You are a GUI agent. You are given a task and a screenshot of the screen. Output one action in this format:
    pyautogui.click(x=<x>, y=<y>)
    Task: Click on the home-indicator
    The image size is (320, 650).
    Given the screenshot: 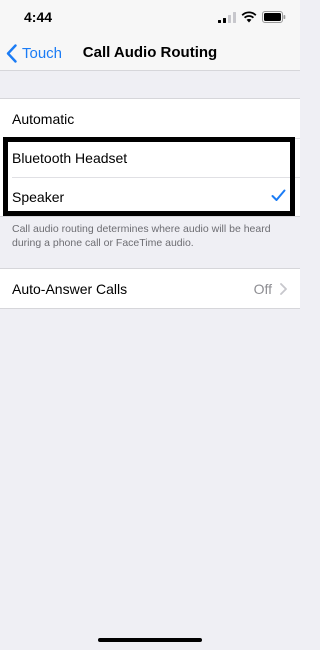 What is the action you would take?
    pyautogui.click(x=150, y=640)
    